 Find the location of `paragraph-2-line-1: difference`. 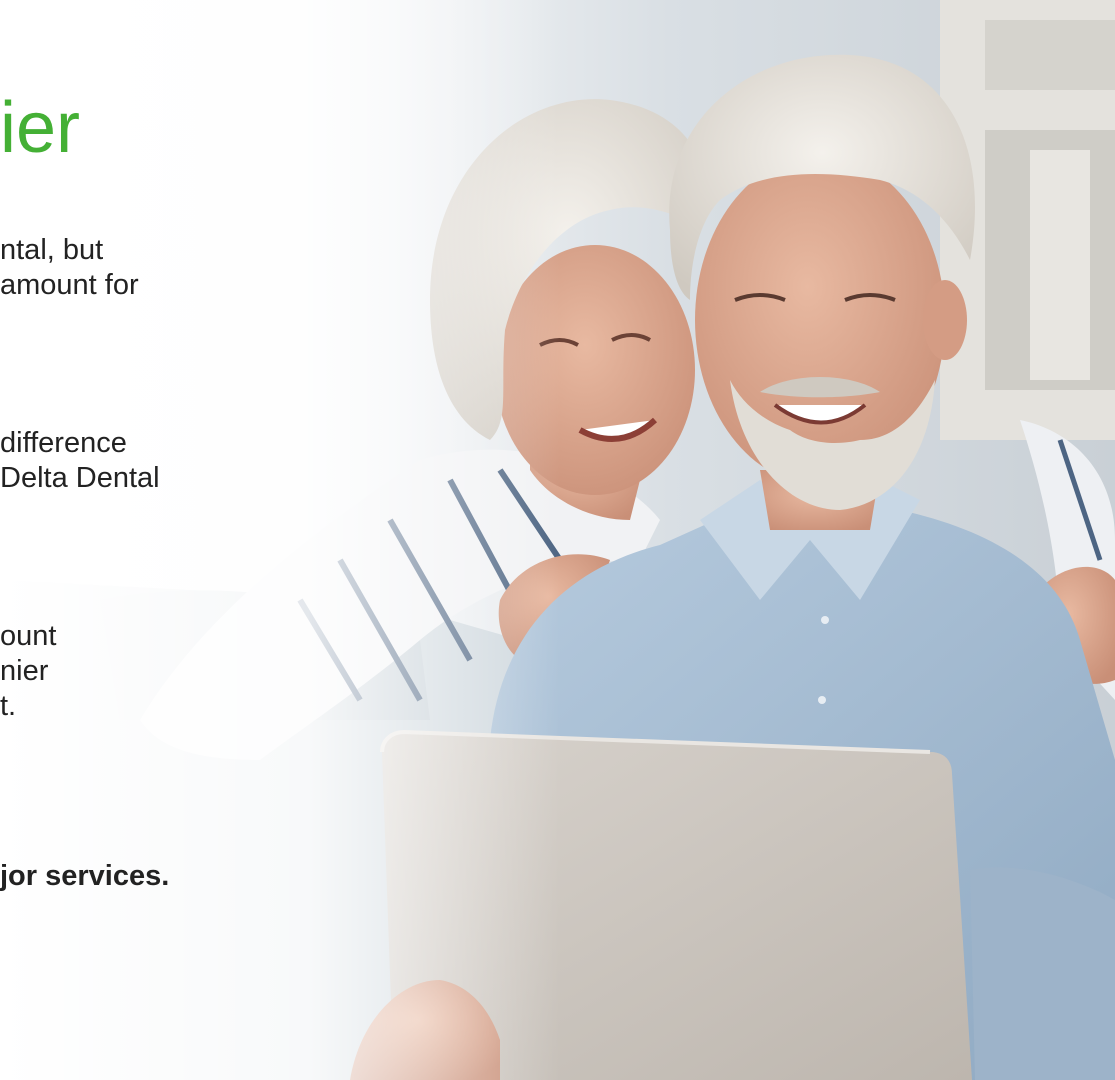

paragraph-2-line-1: difference is located at coordinates (63, 443).